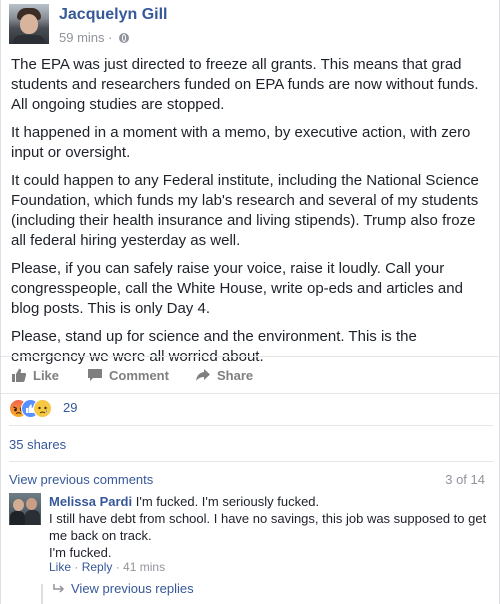 The height and width of the screenshot is (604, 500). I want to click on comment-like-link: Like, so click(60, 567).